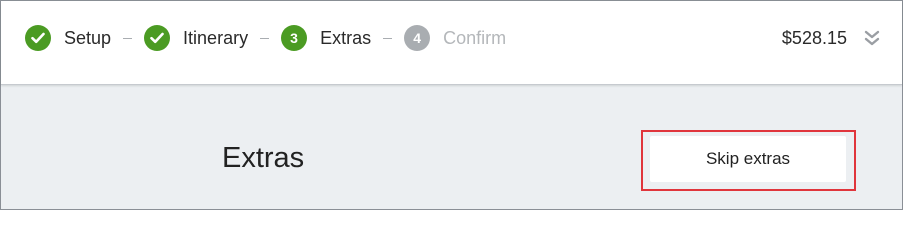 The image size is (903, 240). I want to click on step-confirm: 4 Confirm, so click(455, 38).